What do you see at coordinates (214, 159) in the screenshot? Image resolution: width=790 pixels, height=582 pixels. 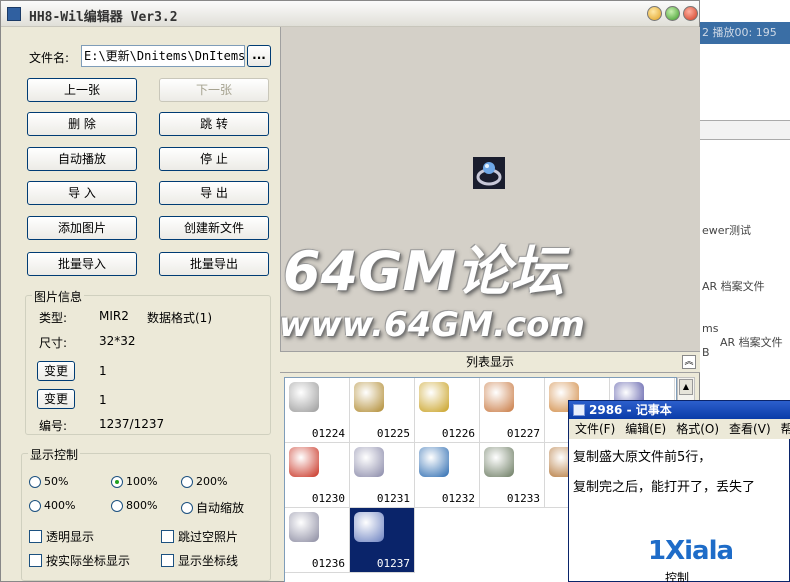 I see `stop-button: 停 止` at bounding box center [214, 159].